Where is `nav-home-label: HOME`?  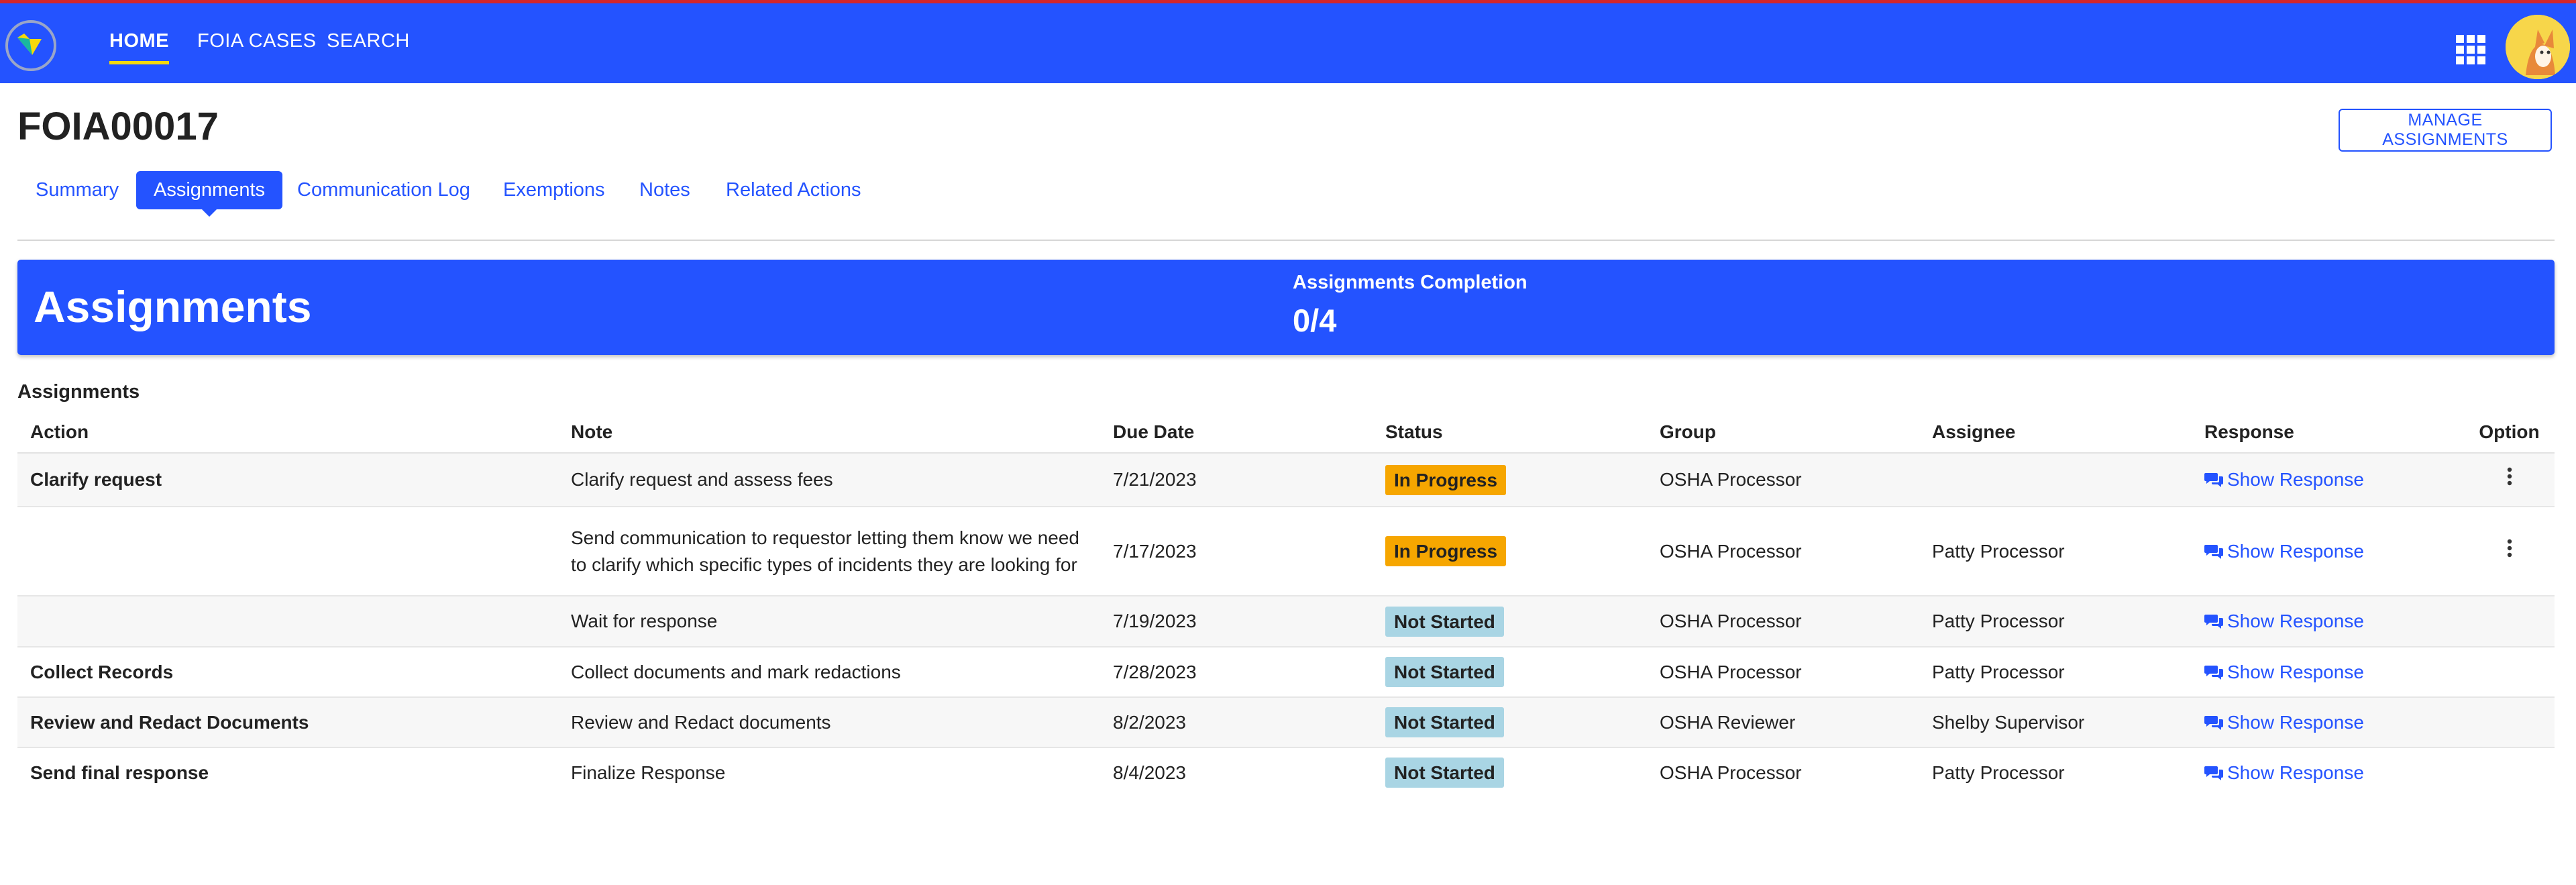 nav-home-label: HOME is located at coordinates (139, 41).